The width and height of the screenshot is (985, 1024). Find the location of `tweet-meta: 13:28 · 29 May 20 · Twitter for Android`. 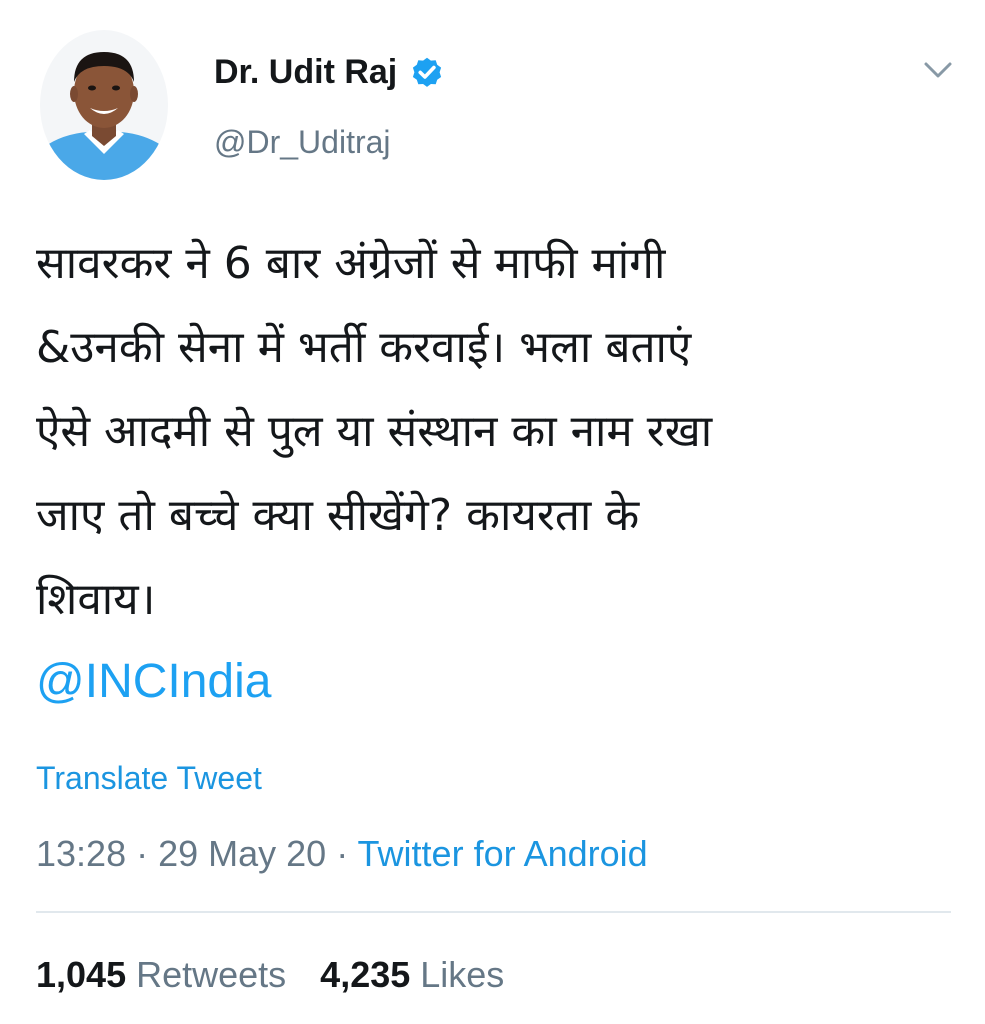

tweet-meta: 13:28 · 29 May 20 · Twitter for Android is located at coordinates (342, 854).